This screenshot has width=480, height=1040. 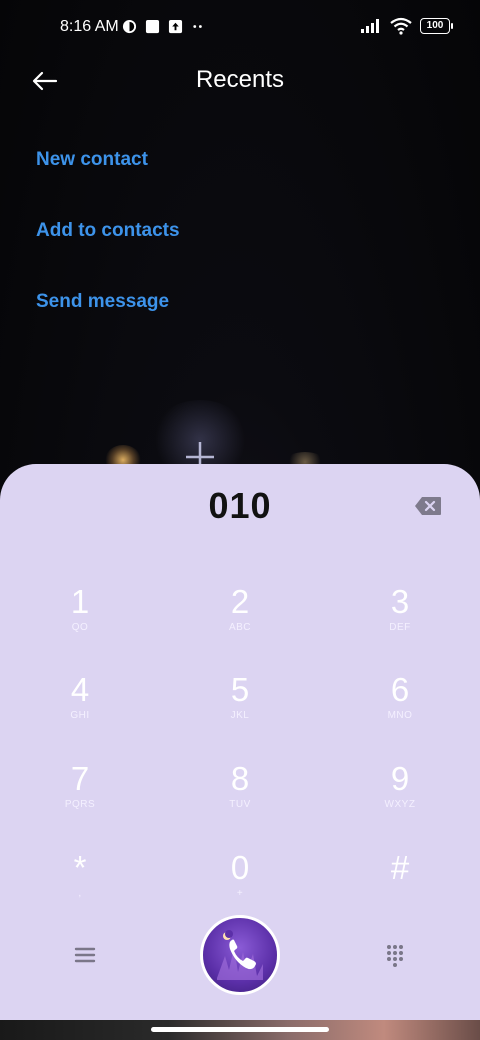 I want to click on key-star: * ,, so click(x=80, y=886).